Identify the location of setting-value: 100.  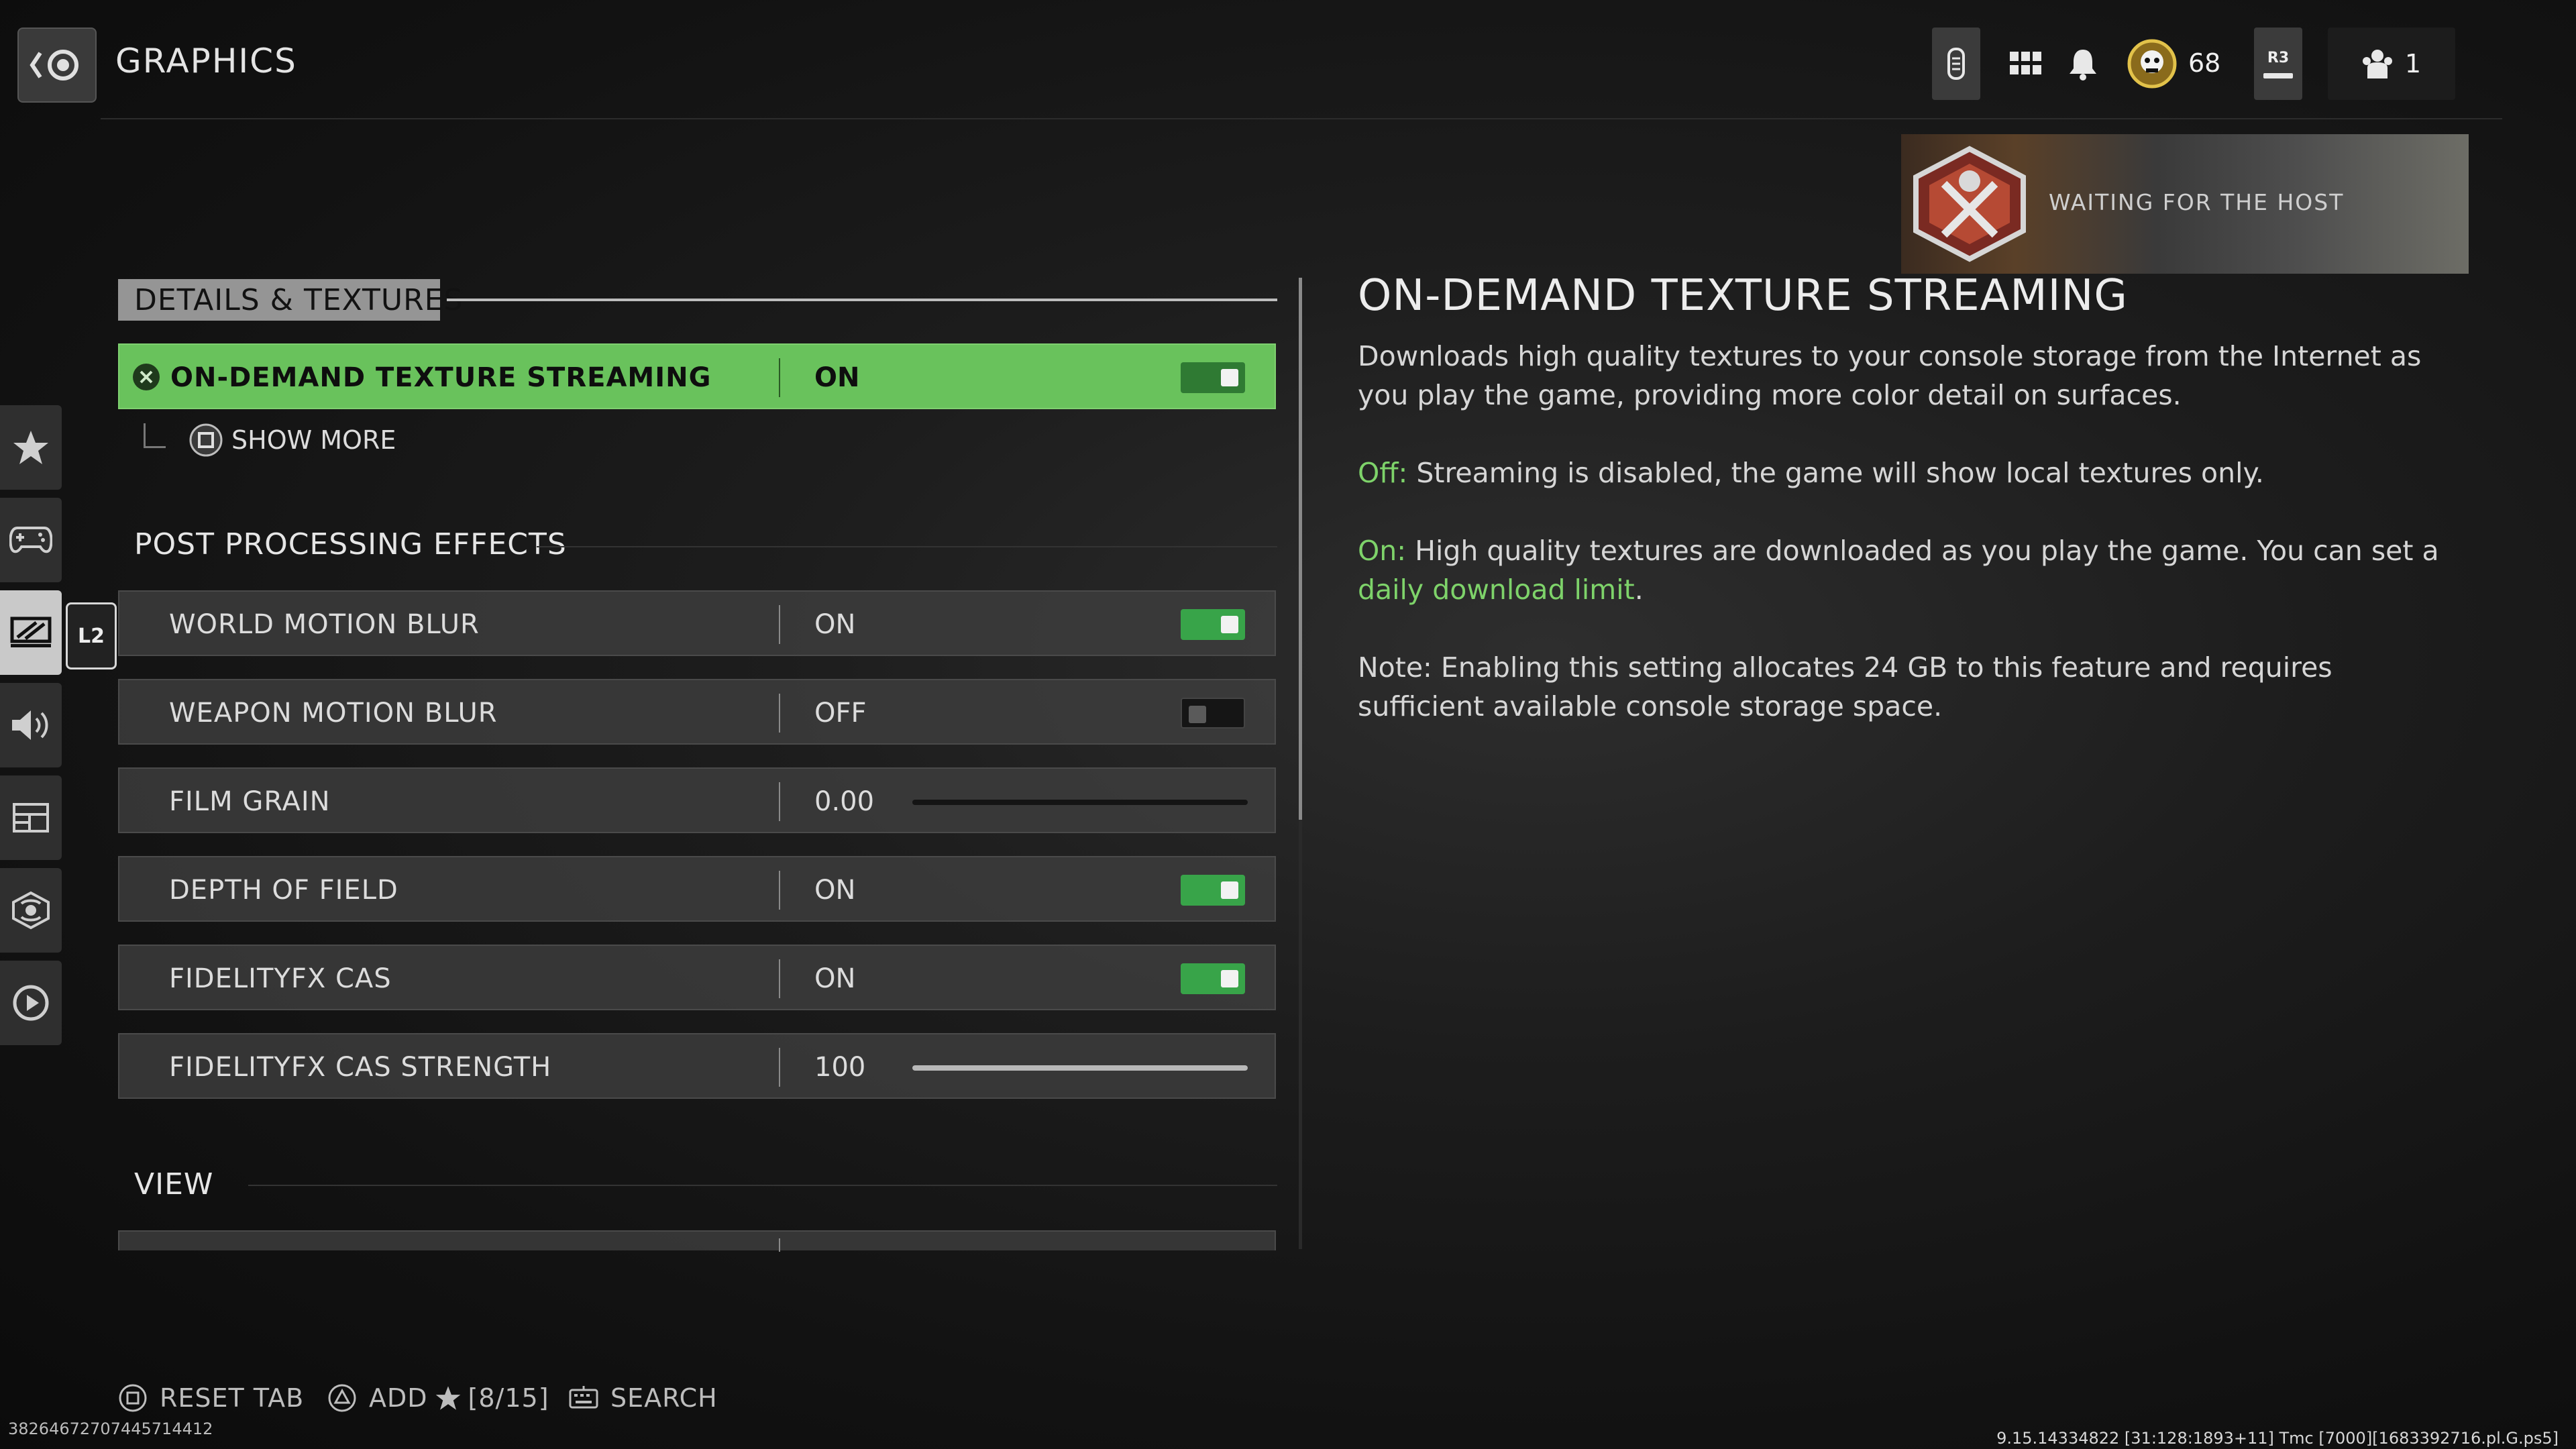
(840, 1067).